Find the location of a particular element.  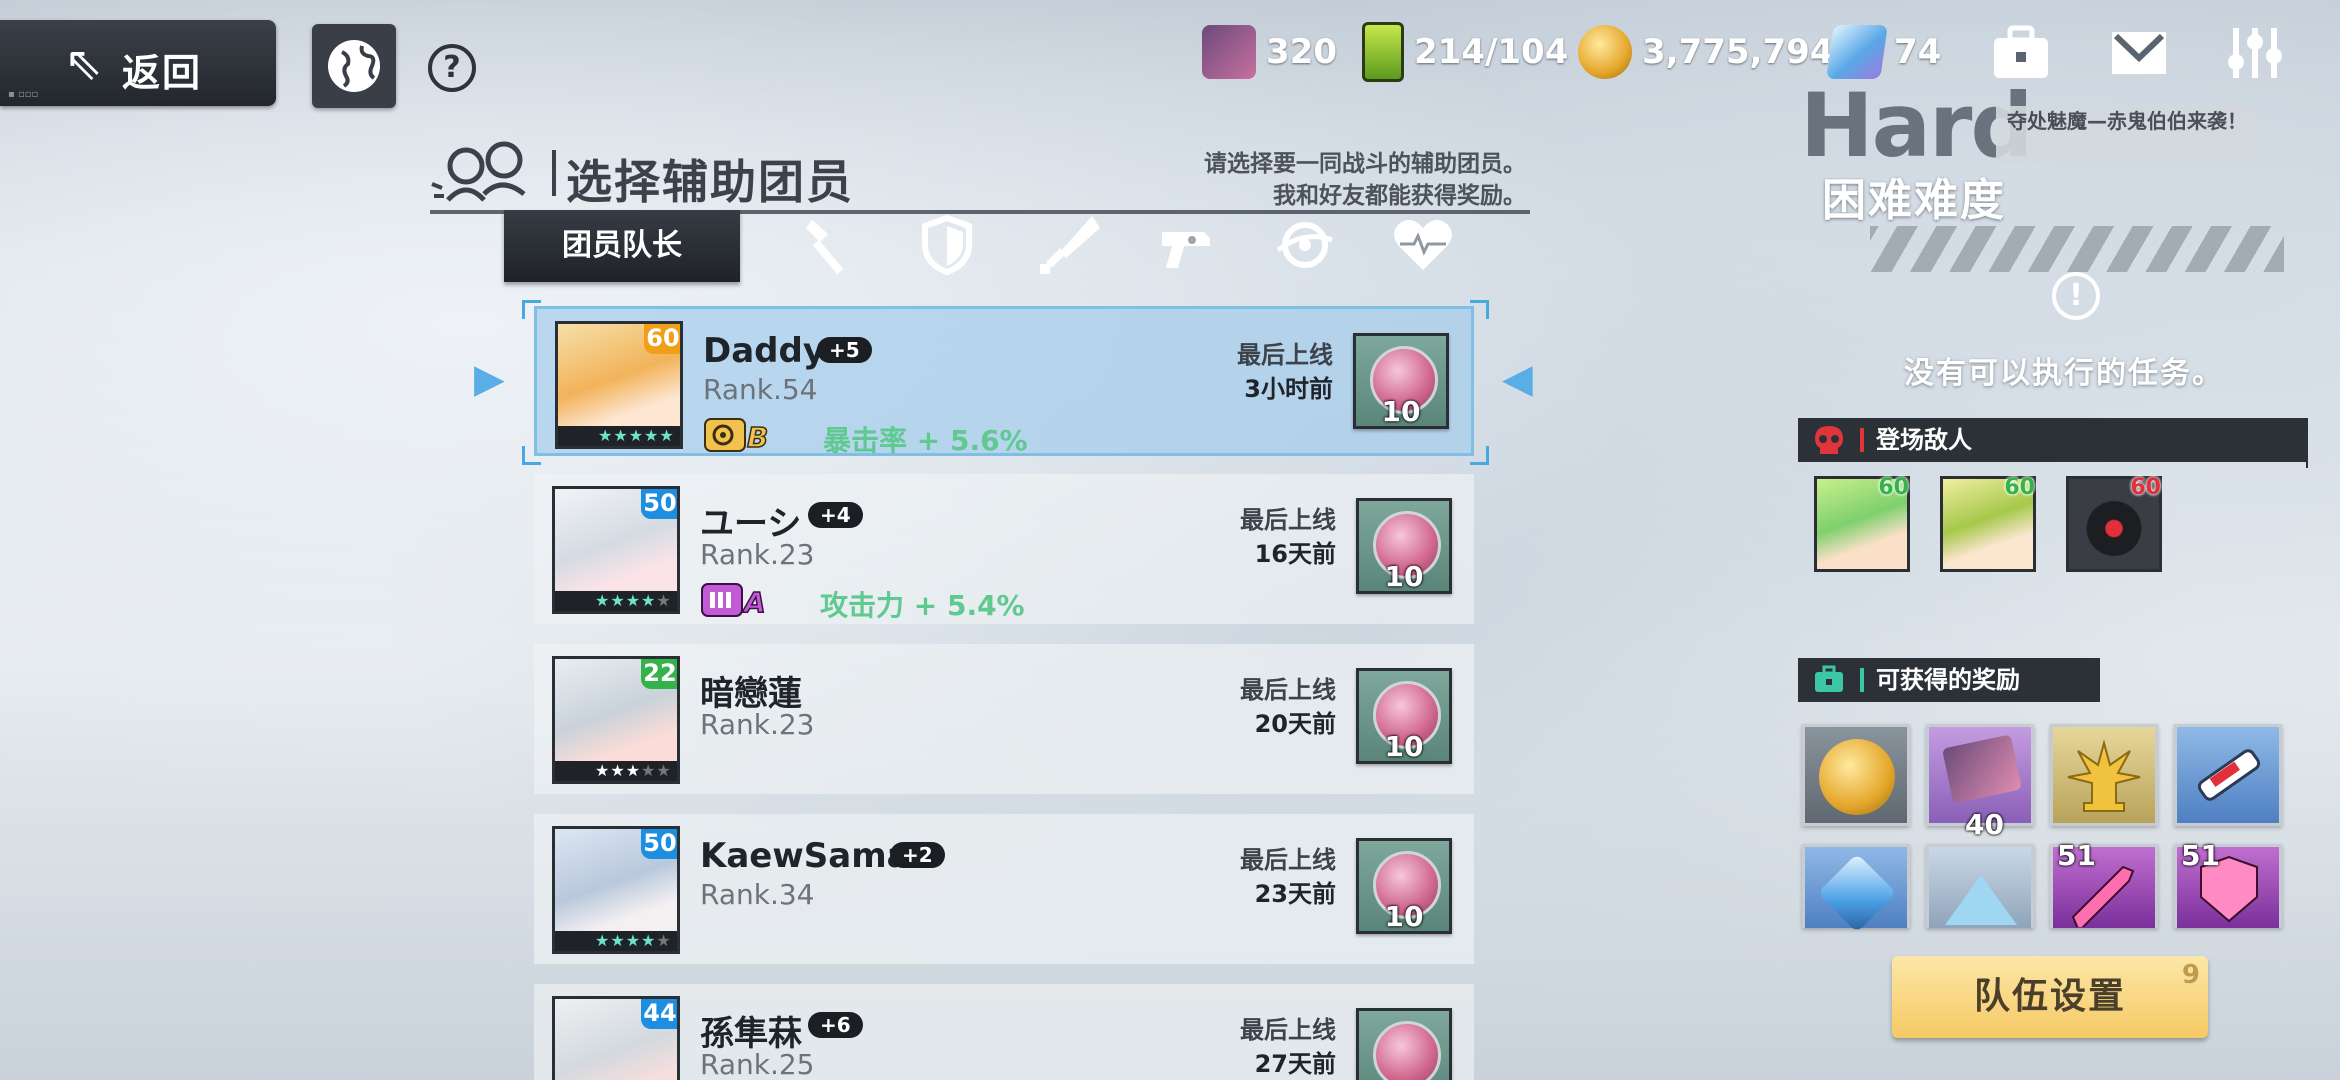

back-button: ⇖ 返回 ▪ ▫▫▫ is located at coordinates (138, 63).